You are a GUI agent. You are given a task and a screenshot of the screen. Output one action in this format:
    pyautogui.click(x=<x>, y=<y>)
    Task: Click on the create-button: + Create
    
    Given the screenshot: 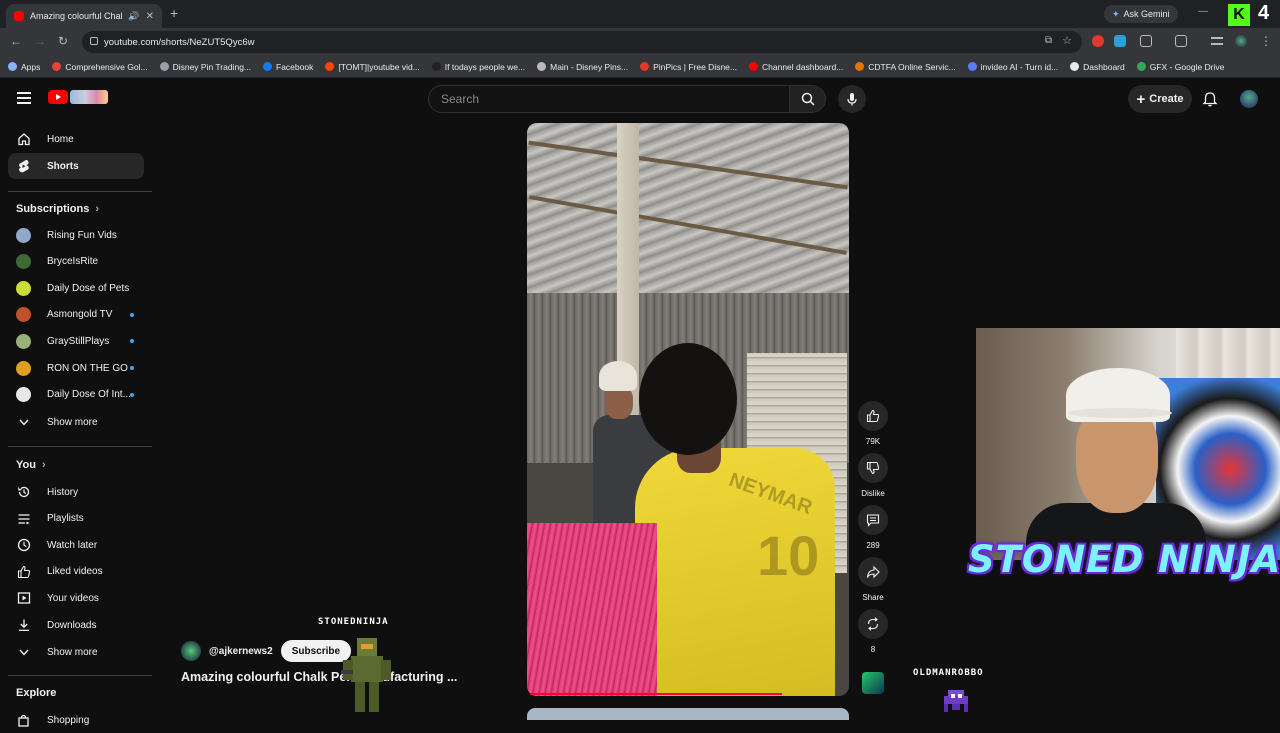 What is the action you would take?
    pyautogui.click(x=1160, y=99)
    